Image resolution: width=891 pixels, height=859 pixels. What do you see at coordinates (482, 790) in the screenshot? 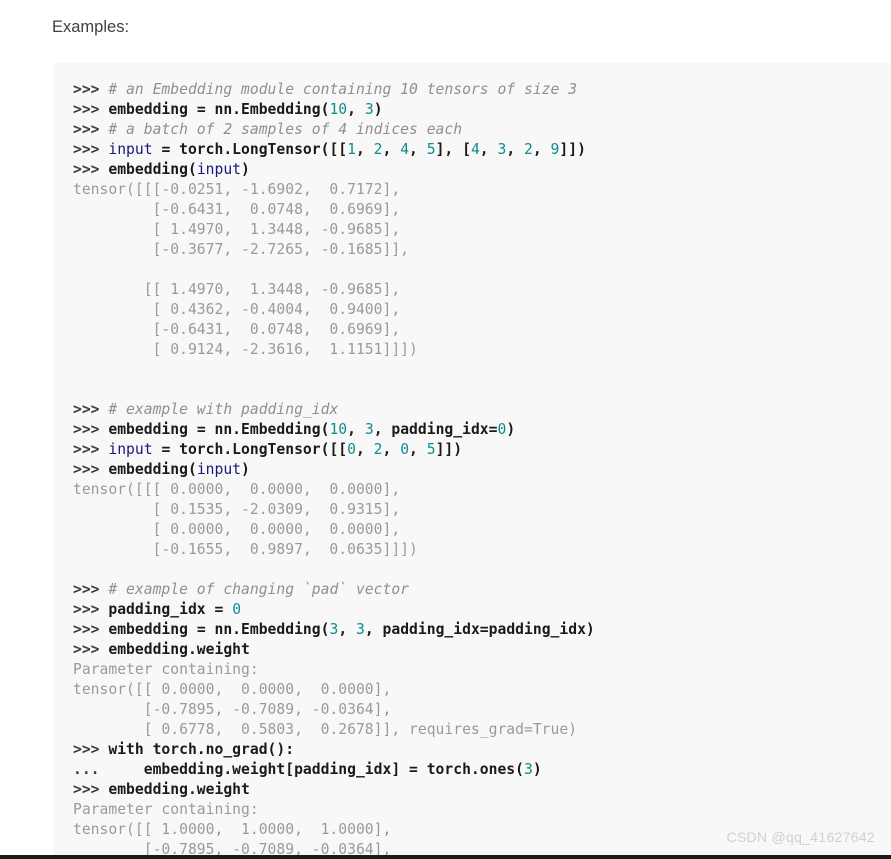
I see `code-line: >>> embedding.weight` at bounding box center [482, 790].